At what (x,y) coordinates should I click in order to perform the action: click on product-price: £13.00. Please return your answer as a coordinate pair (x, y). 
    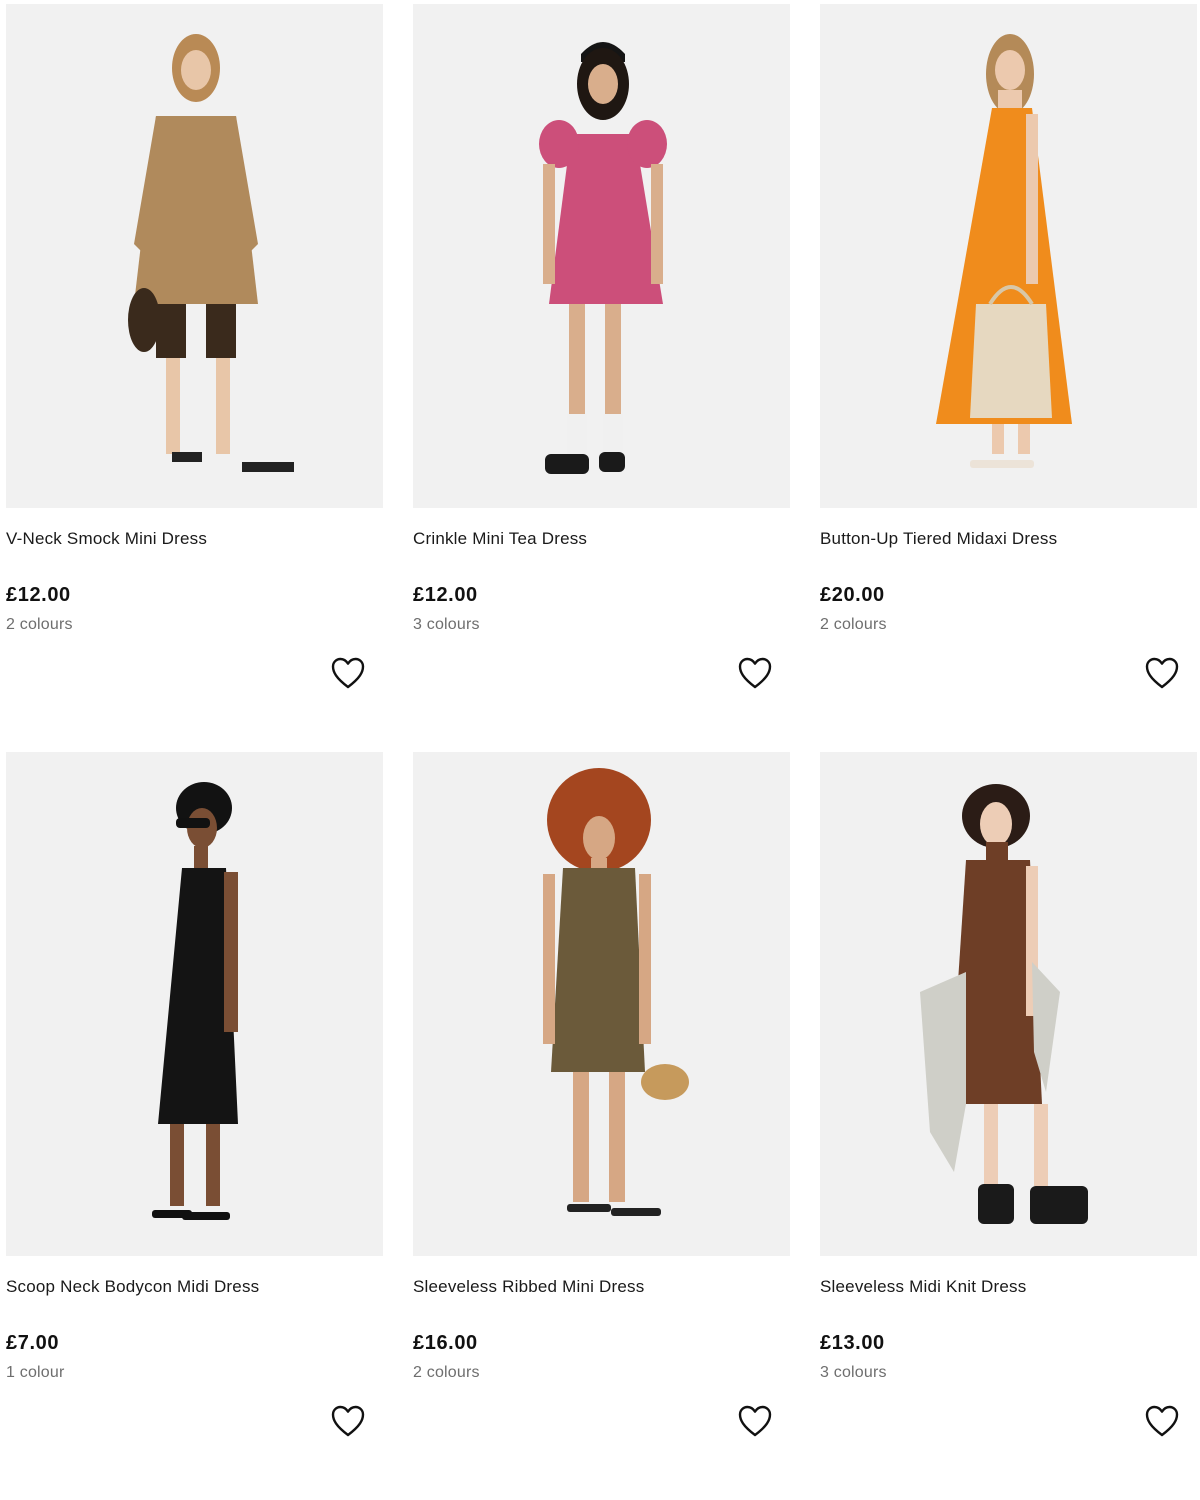
    Looking at the image, I should click on (852, 1343).